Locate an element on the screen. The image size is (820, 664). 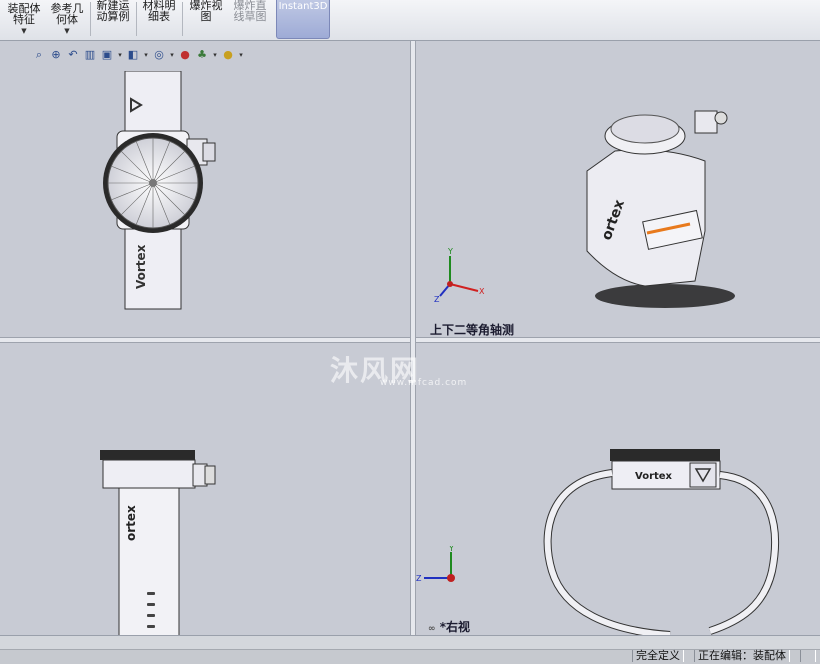
edit-appearance-icon: ● is located at coordinates (185, 55).